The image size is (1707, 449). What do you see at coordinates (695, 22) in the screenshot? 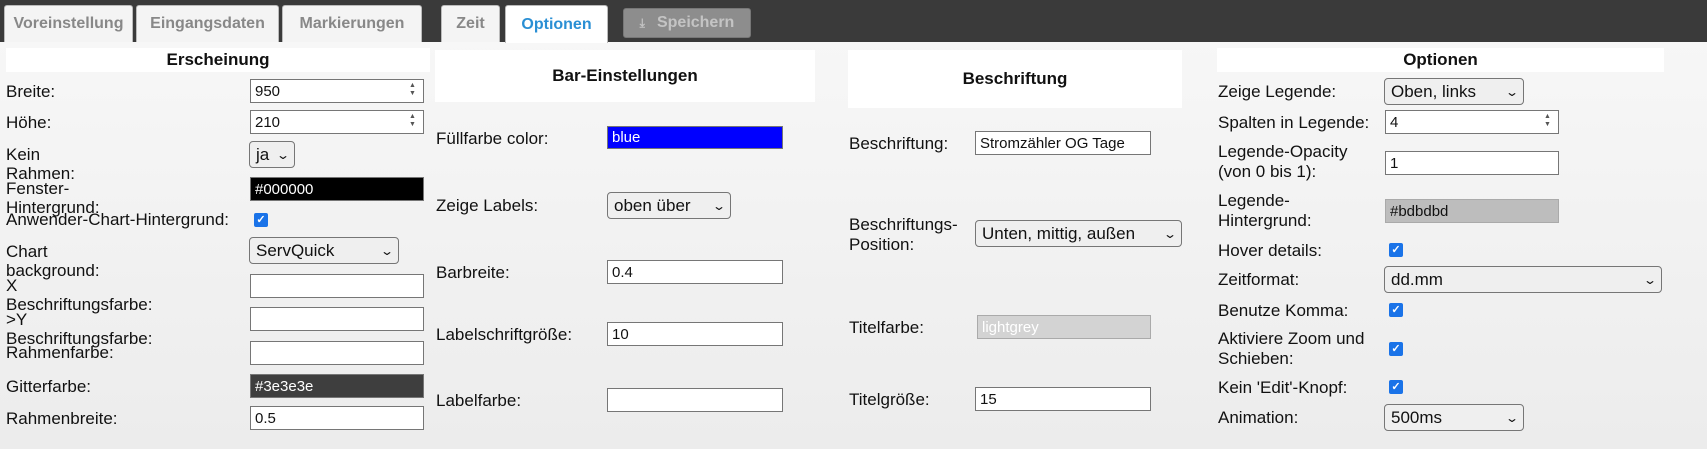
I see `save-button-label: Speichern` at bounding box center [695, 22].